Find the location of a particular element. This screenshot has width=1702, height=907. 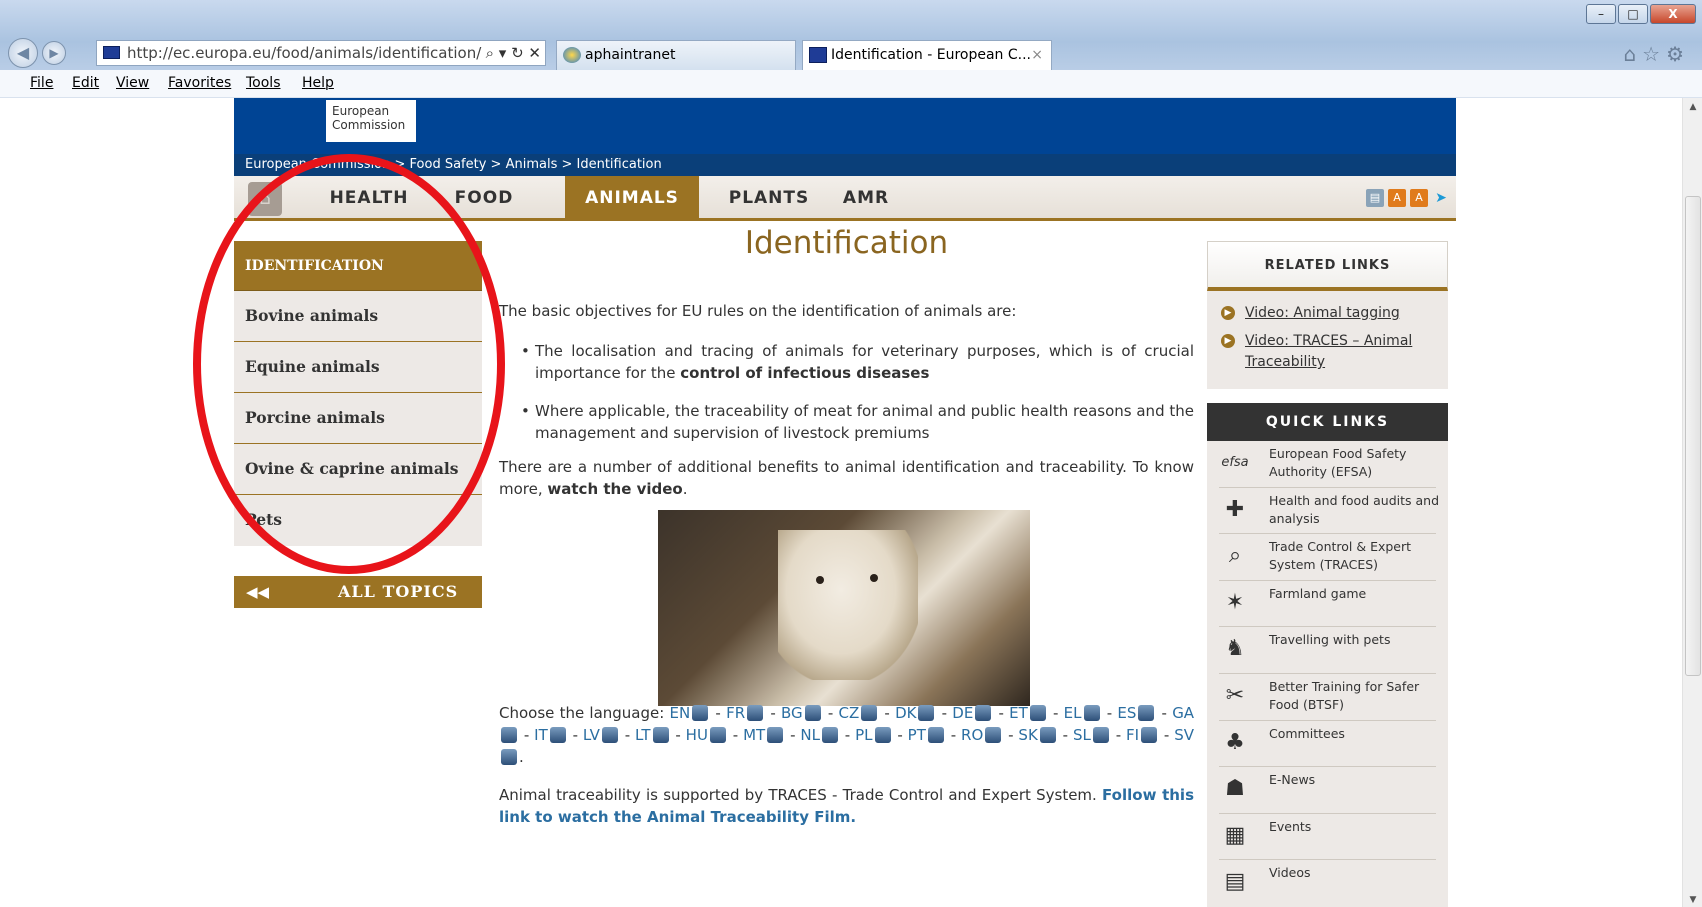

menu-view: View is located at coordinates (132, 83).